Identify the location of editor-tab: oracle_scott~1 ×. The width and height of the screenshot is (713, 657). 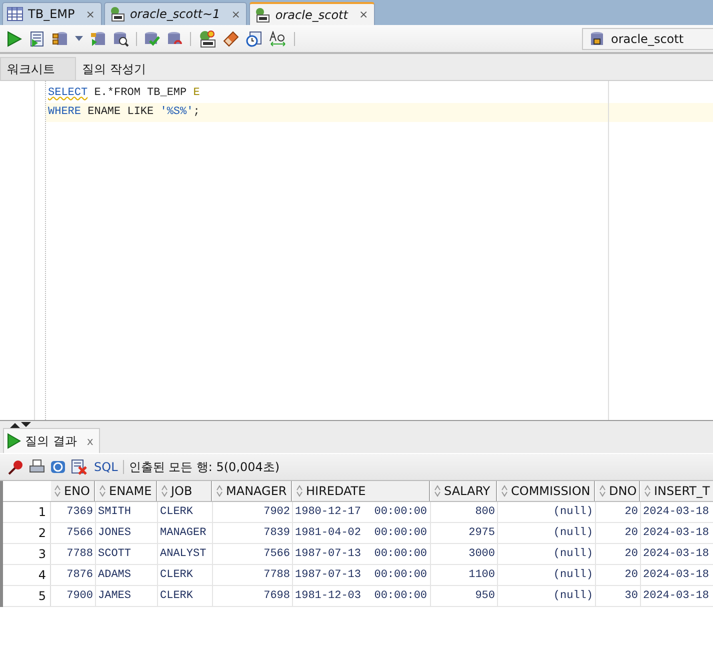
(176, 13).